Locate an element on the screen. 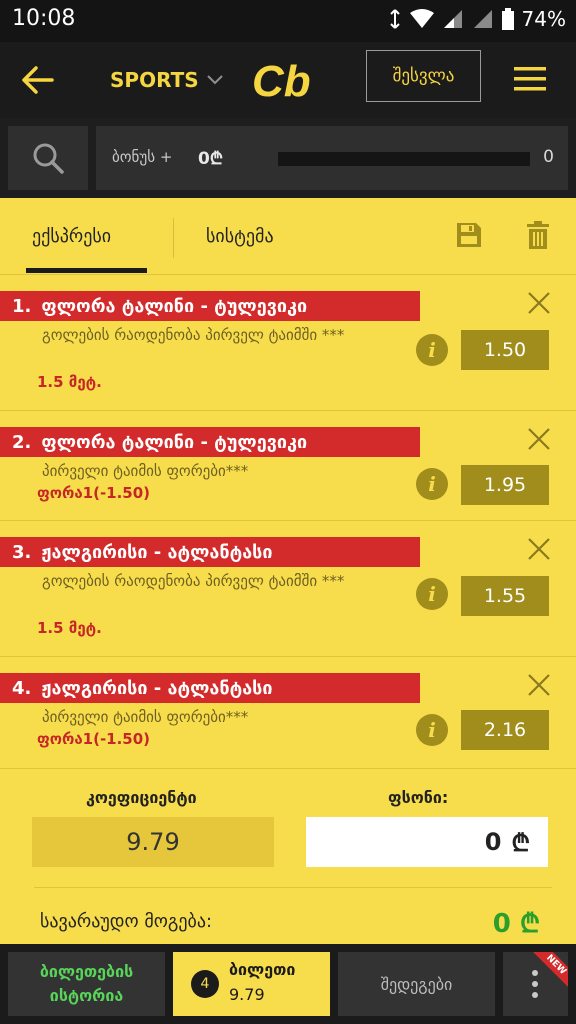 This screenshot has width=576, height=1024. currency-lari-icon: ₾ is located at coordinates (520, 842).